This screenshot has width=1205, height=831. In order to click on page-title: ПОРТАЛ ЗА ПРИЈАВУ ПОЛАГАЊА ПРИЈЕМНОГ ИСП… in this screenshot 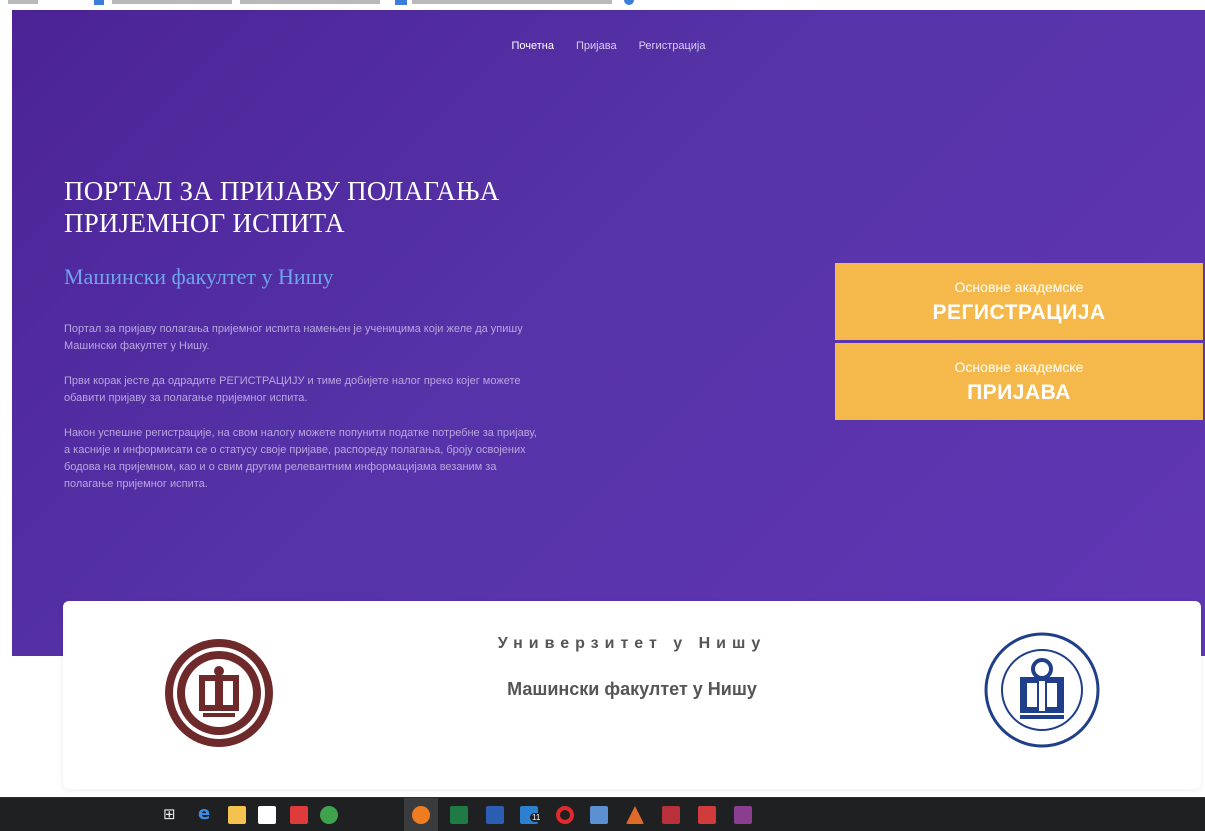, I will do `click(282, 207)`.